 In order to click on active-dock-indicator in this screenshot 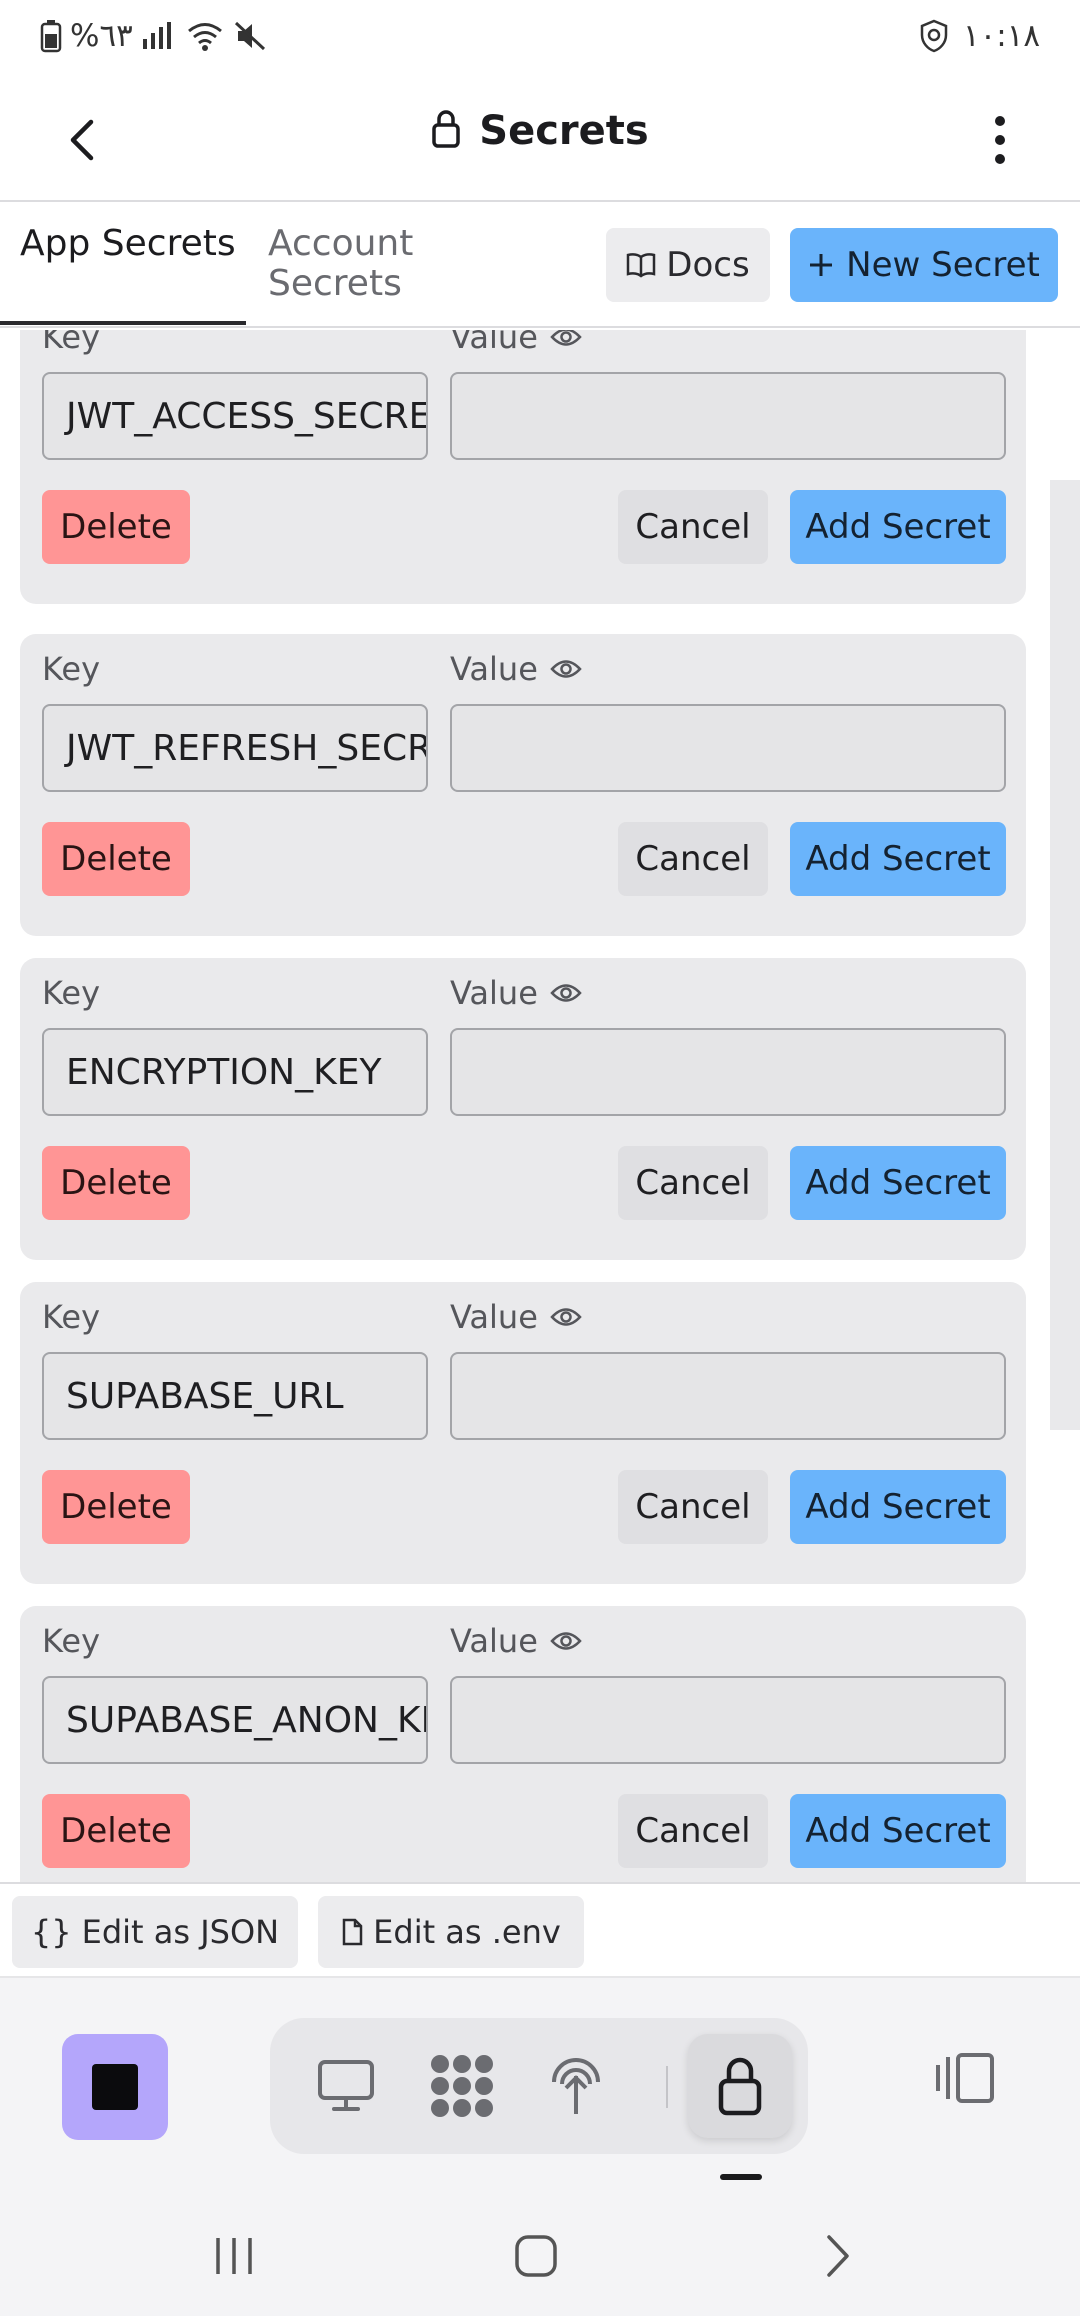, I will do `click(741, 2177)`.